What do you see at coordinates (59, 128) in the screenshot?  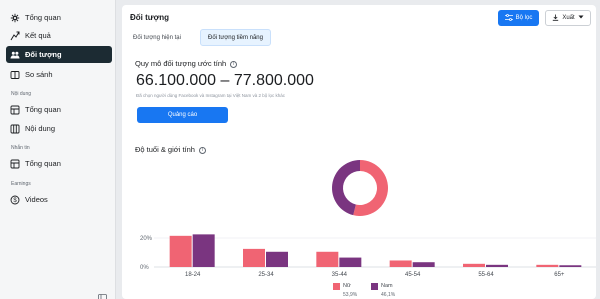 I see `sidebar-item-content: Nội dung` at bounding box center [59, 128].